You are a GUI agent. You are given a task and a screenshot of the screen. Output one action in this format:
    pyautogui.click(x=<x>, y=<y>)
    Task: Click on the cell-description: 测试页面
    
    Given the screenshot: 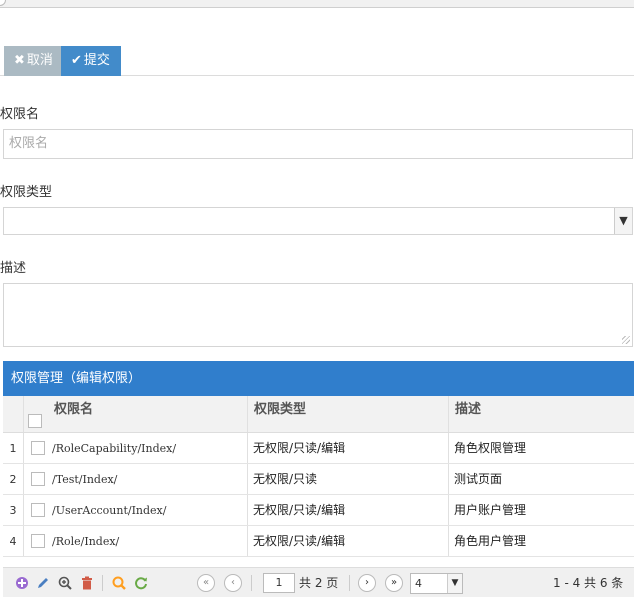 What is the action you would take?
    pyautogui.click(x=478, y=479)
    